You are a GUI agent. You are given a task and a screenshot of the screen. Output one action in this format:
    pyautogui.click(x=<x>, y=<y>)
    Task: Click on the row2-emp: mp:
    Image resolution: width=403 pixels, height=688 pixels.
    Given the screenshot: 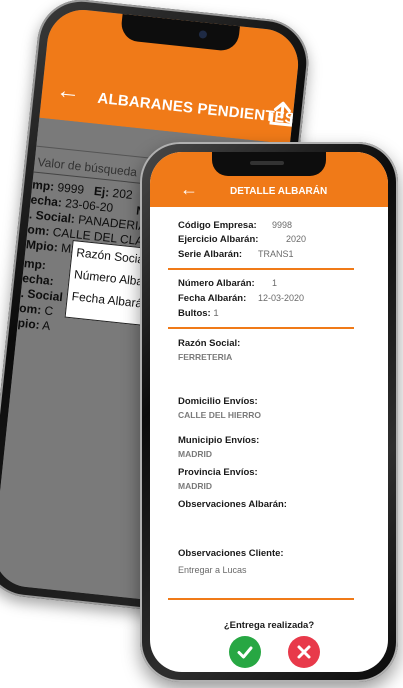 What is the action you would take?
    pyautogui.click(x=35, y=264)
    